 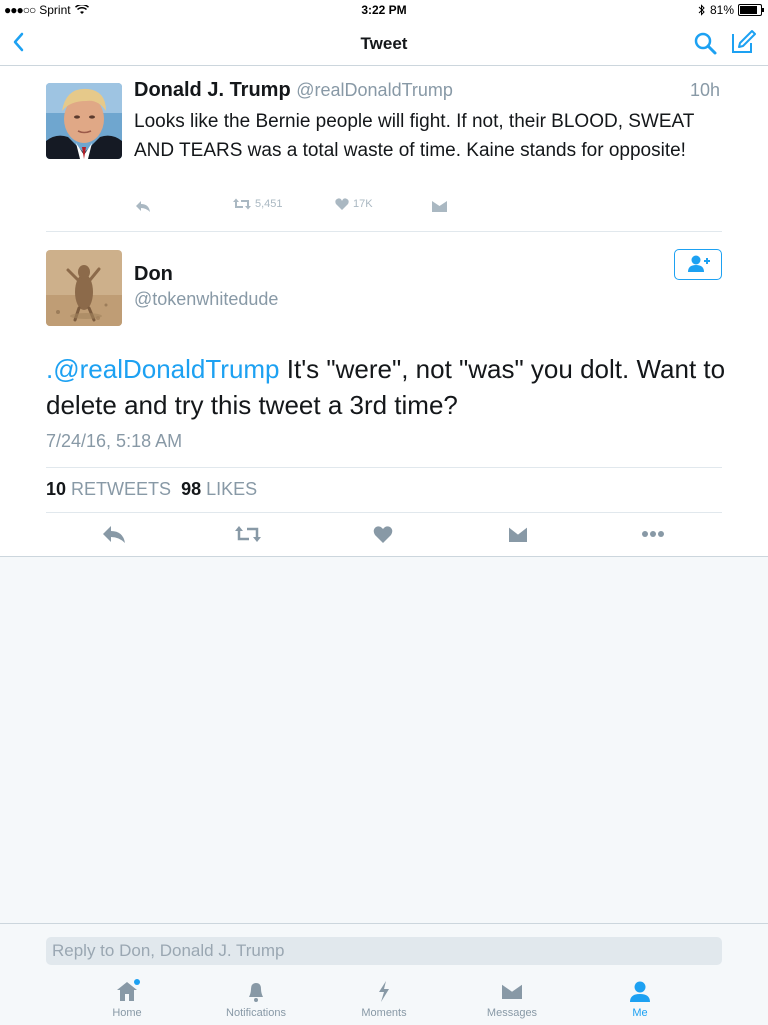 I want to click on tweet-date: 7/24/16, 5:18 AM, so click(x=114, y=441).